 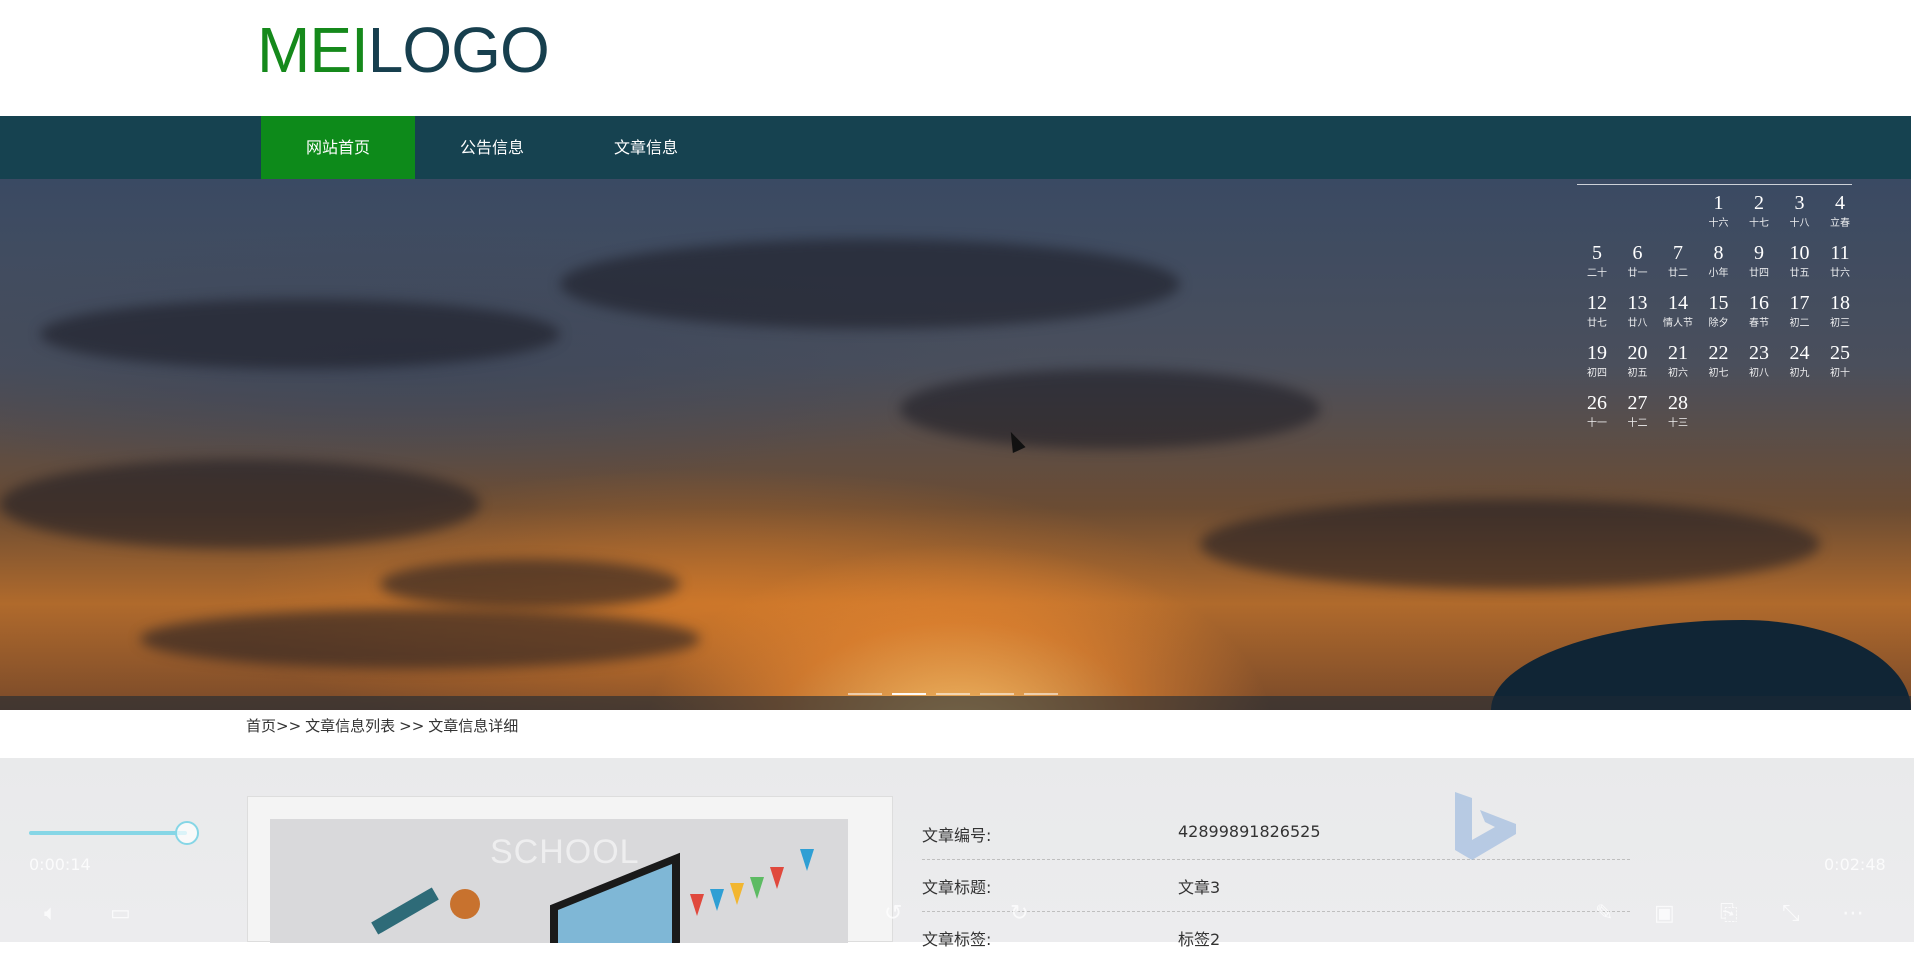 I want to click on calendar-day: 10 廿五, so click(x=1800, y=261).